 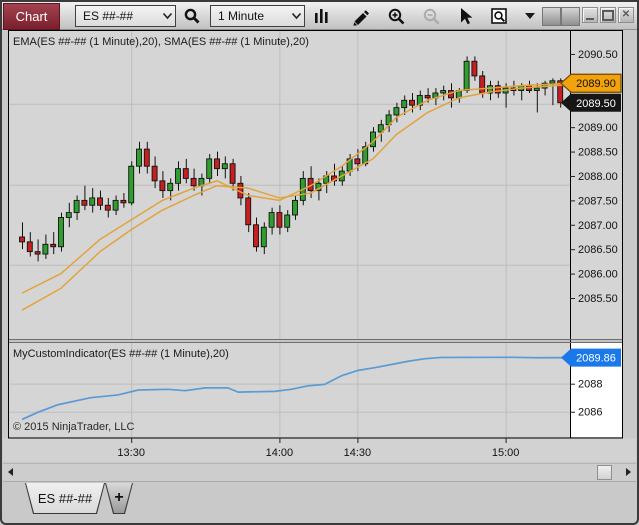 I want to click on arrow-right-icon, so click(x=630, y=472).